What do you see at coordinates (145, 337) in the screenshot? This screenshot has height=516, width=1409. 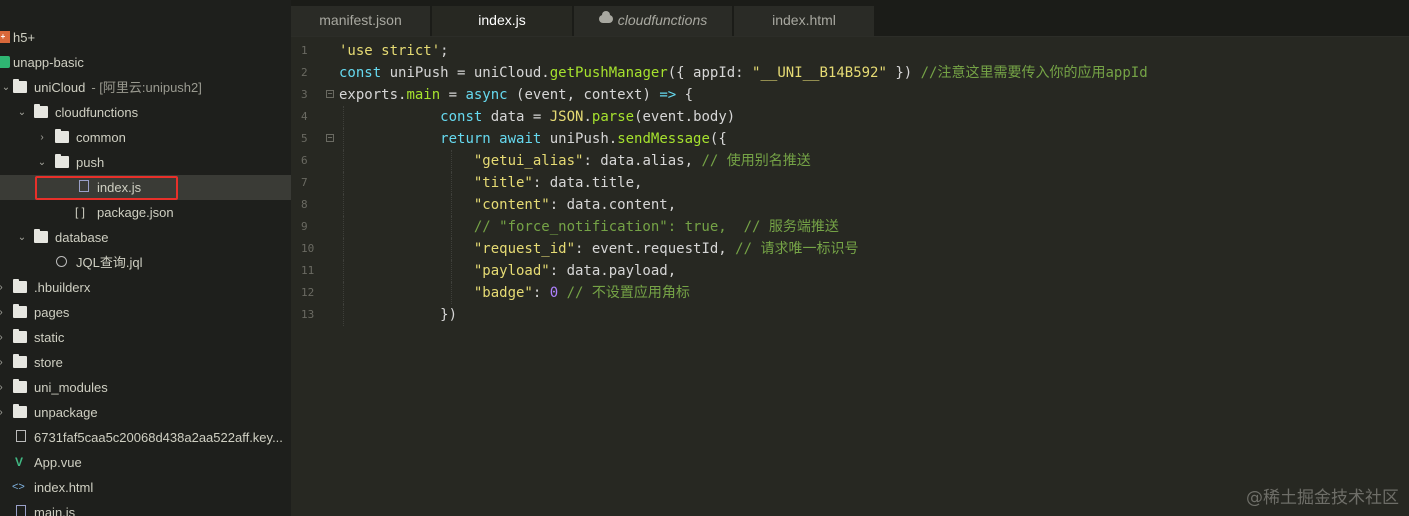 I see `tree-item-static: › static` at bounding box center [145, 337].